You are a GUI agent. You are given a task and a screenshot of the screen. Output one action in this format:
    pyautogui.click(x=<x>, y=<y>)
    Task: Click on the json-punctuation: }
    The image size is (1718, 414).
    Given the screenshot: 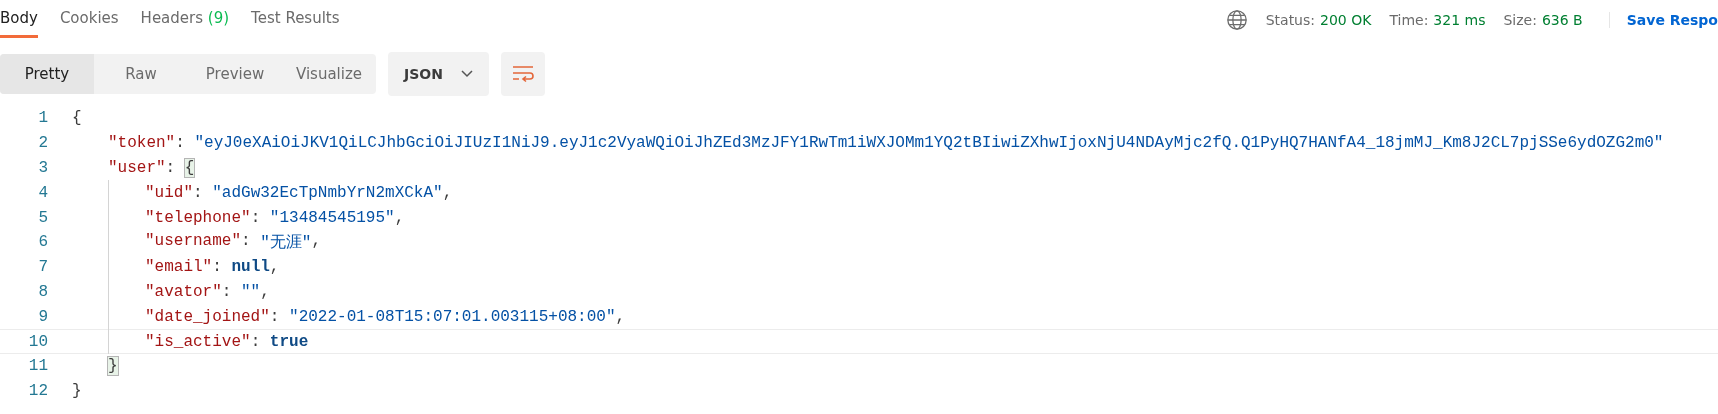 What is the action you would take?
    pyautogui.click(x=77, y=391)
    